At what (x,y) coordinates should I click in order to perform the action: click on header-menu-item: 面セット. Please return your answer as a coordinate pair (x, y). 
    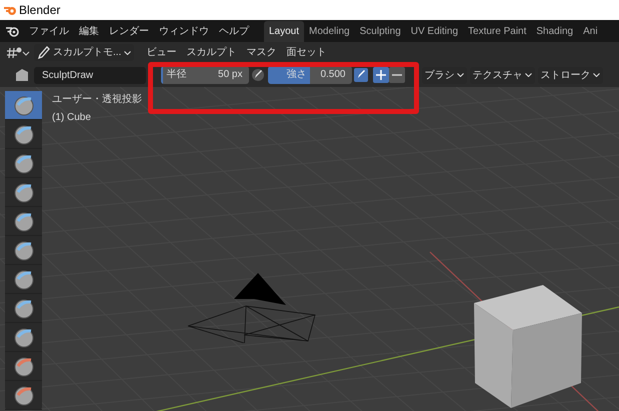
    Looking at the image, I should click on (306, 52).